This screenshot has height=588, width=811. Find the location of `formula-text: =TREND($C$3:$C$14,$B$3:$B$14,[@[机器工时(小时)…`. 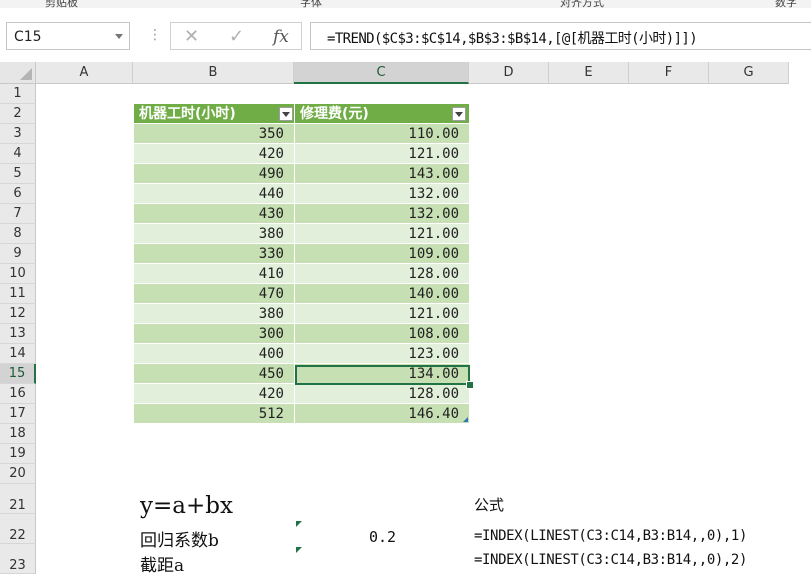

formula-text: =TREND($C$3:$C$14,$B$3:$B$14,[@[机器工时(小时)… is located at coordinates (512, 39).